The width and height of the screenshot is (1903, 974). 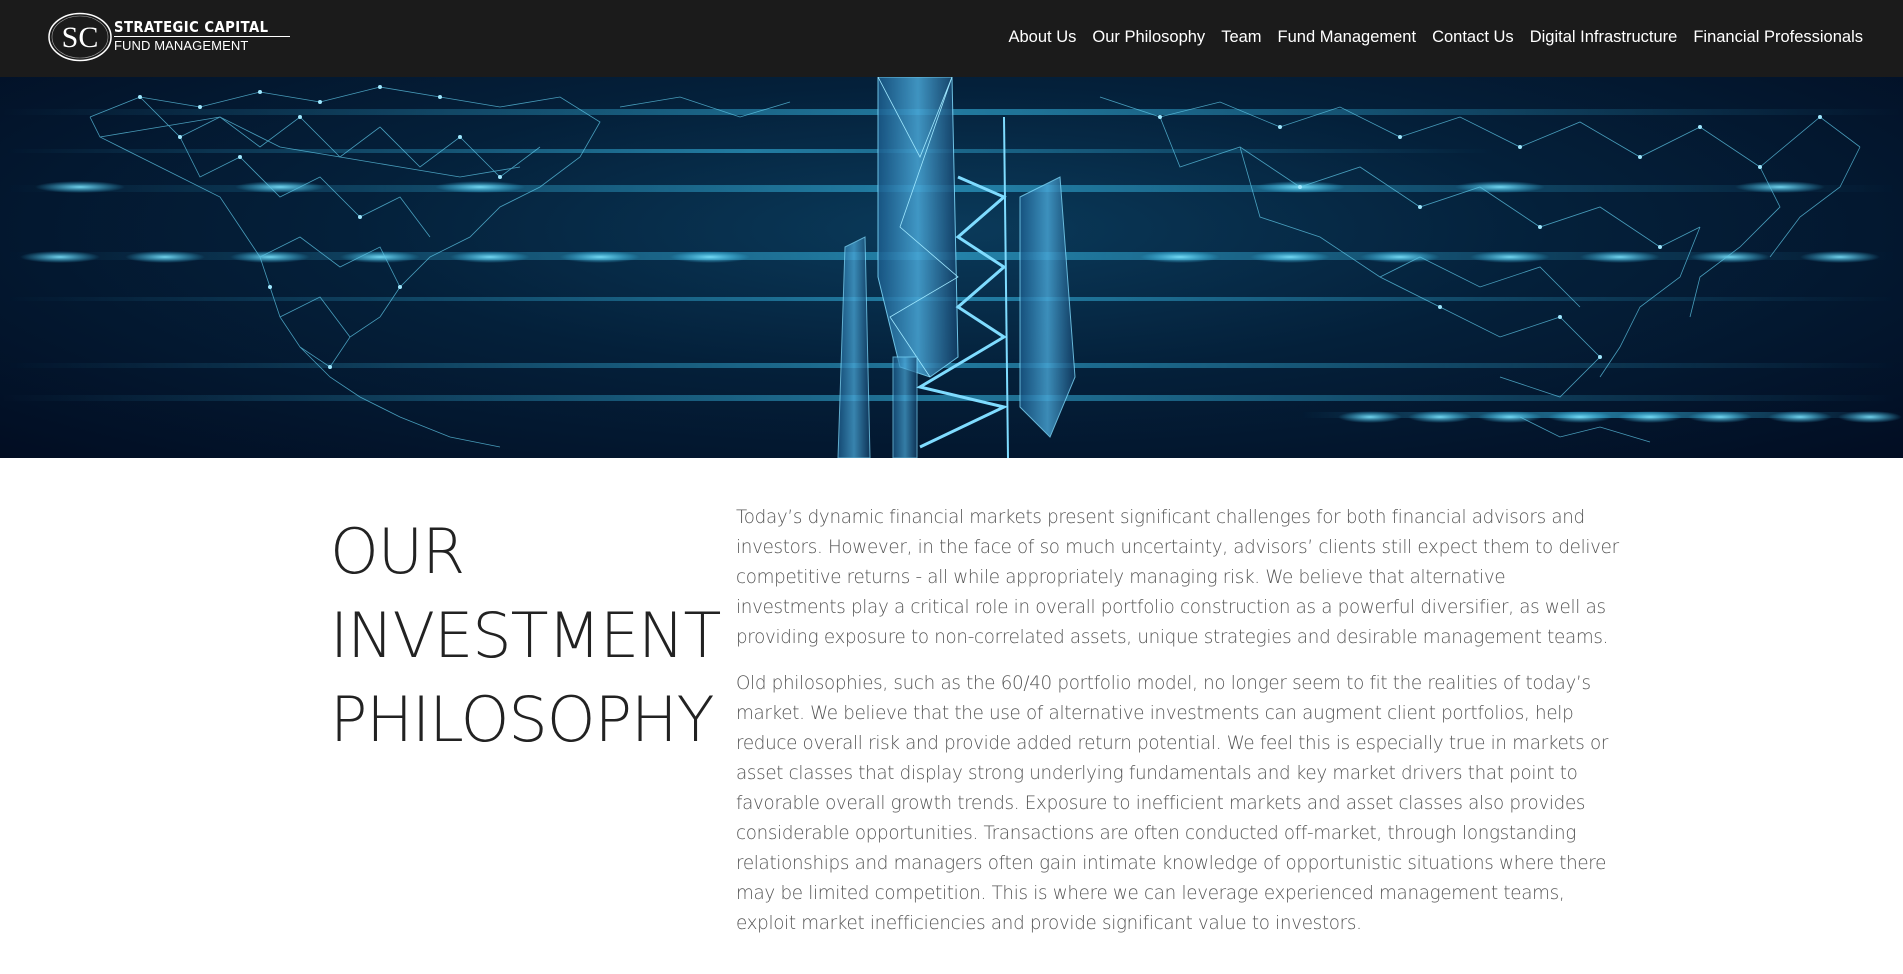 I want to click on nav-our-philosophy: Our Philosophy, so click(x=1148, y=37).